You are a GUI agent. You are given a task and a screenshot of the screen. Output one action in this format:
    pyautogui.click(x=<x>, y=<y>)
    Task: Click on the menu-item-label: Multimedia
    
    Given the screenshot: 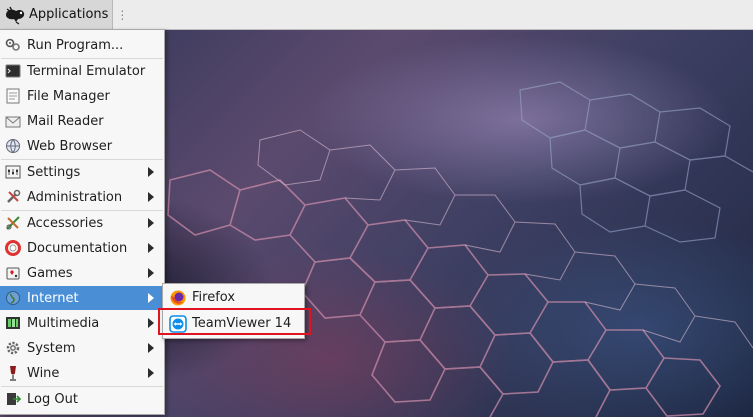 What is the action you would take?
    pyautogui.click(x=63, y=323)
    